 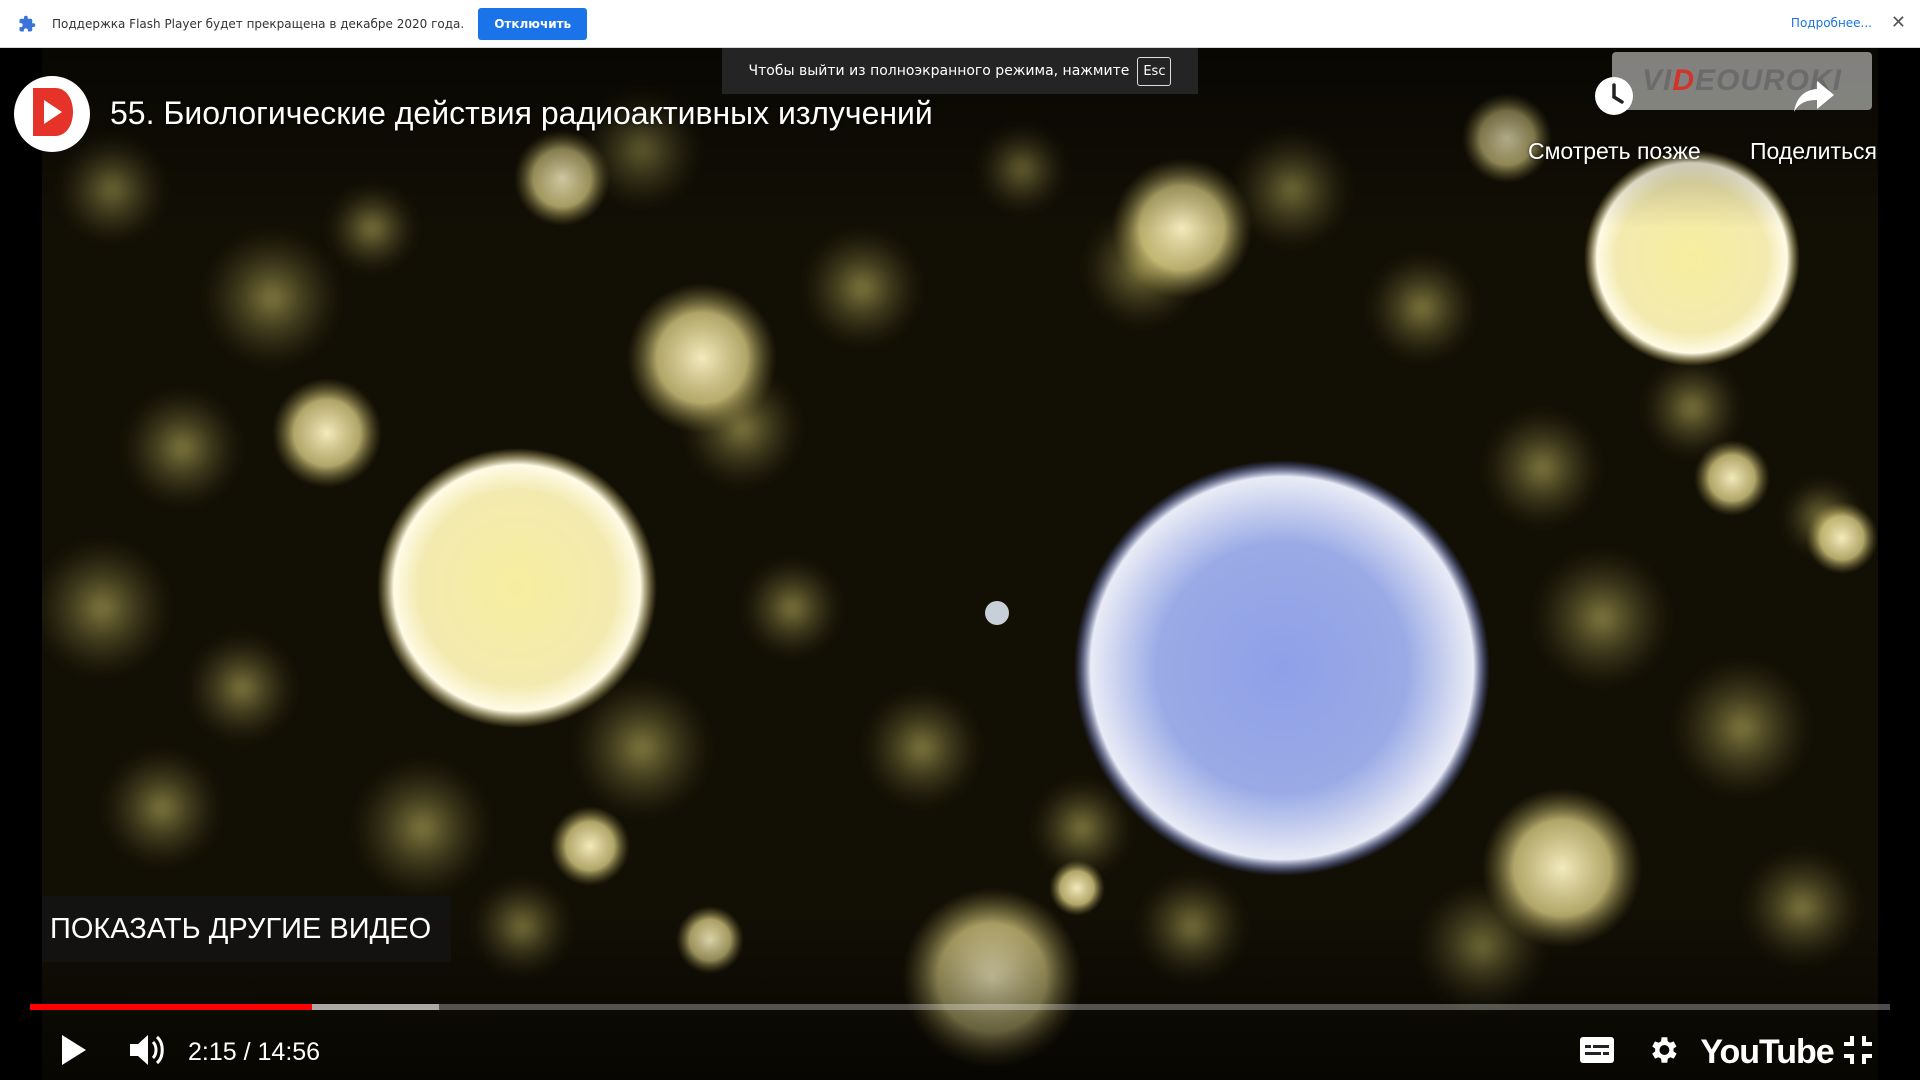 What do you see at coordinates (960, 1052) in the screenshot?
I see `player-controls: 2:15 / 14:56 YouTube` at bounding box center [960, 1052].